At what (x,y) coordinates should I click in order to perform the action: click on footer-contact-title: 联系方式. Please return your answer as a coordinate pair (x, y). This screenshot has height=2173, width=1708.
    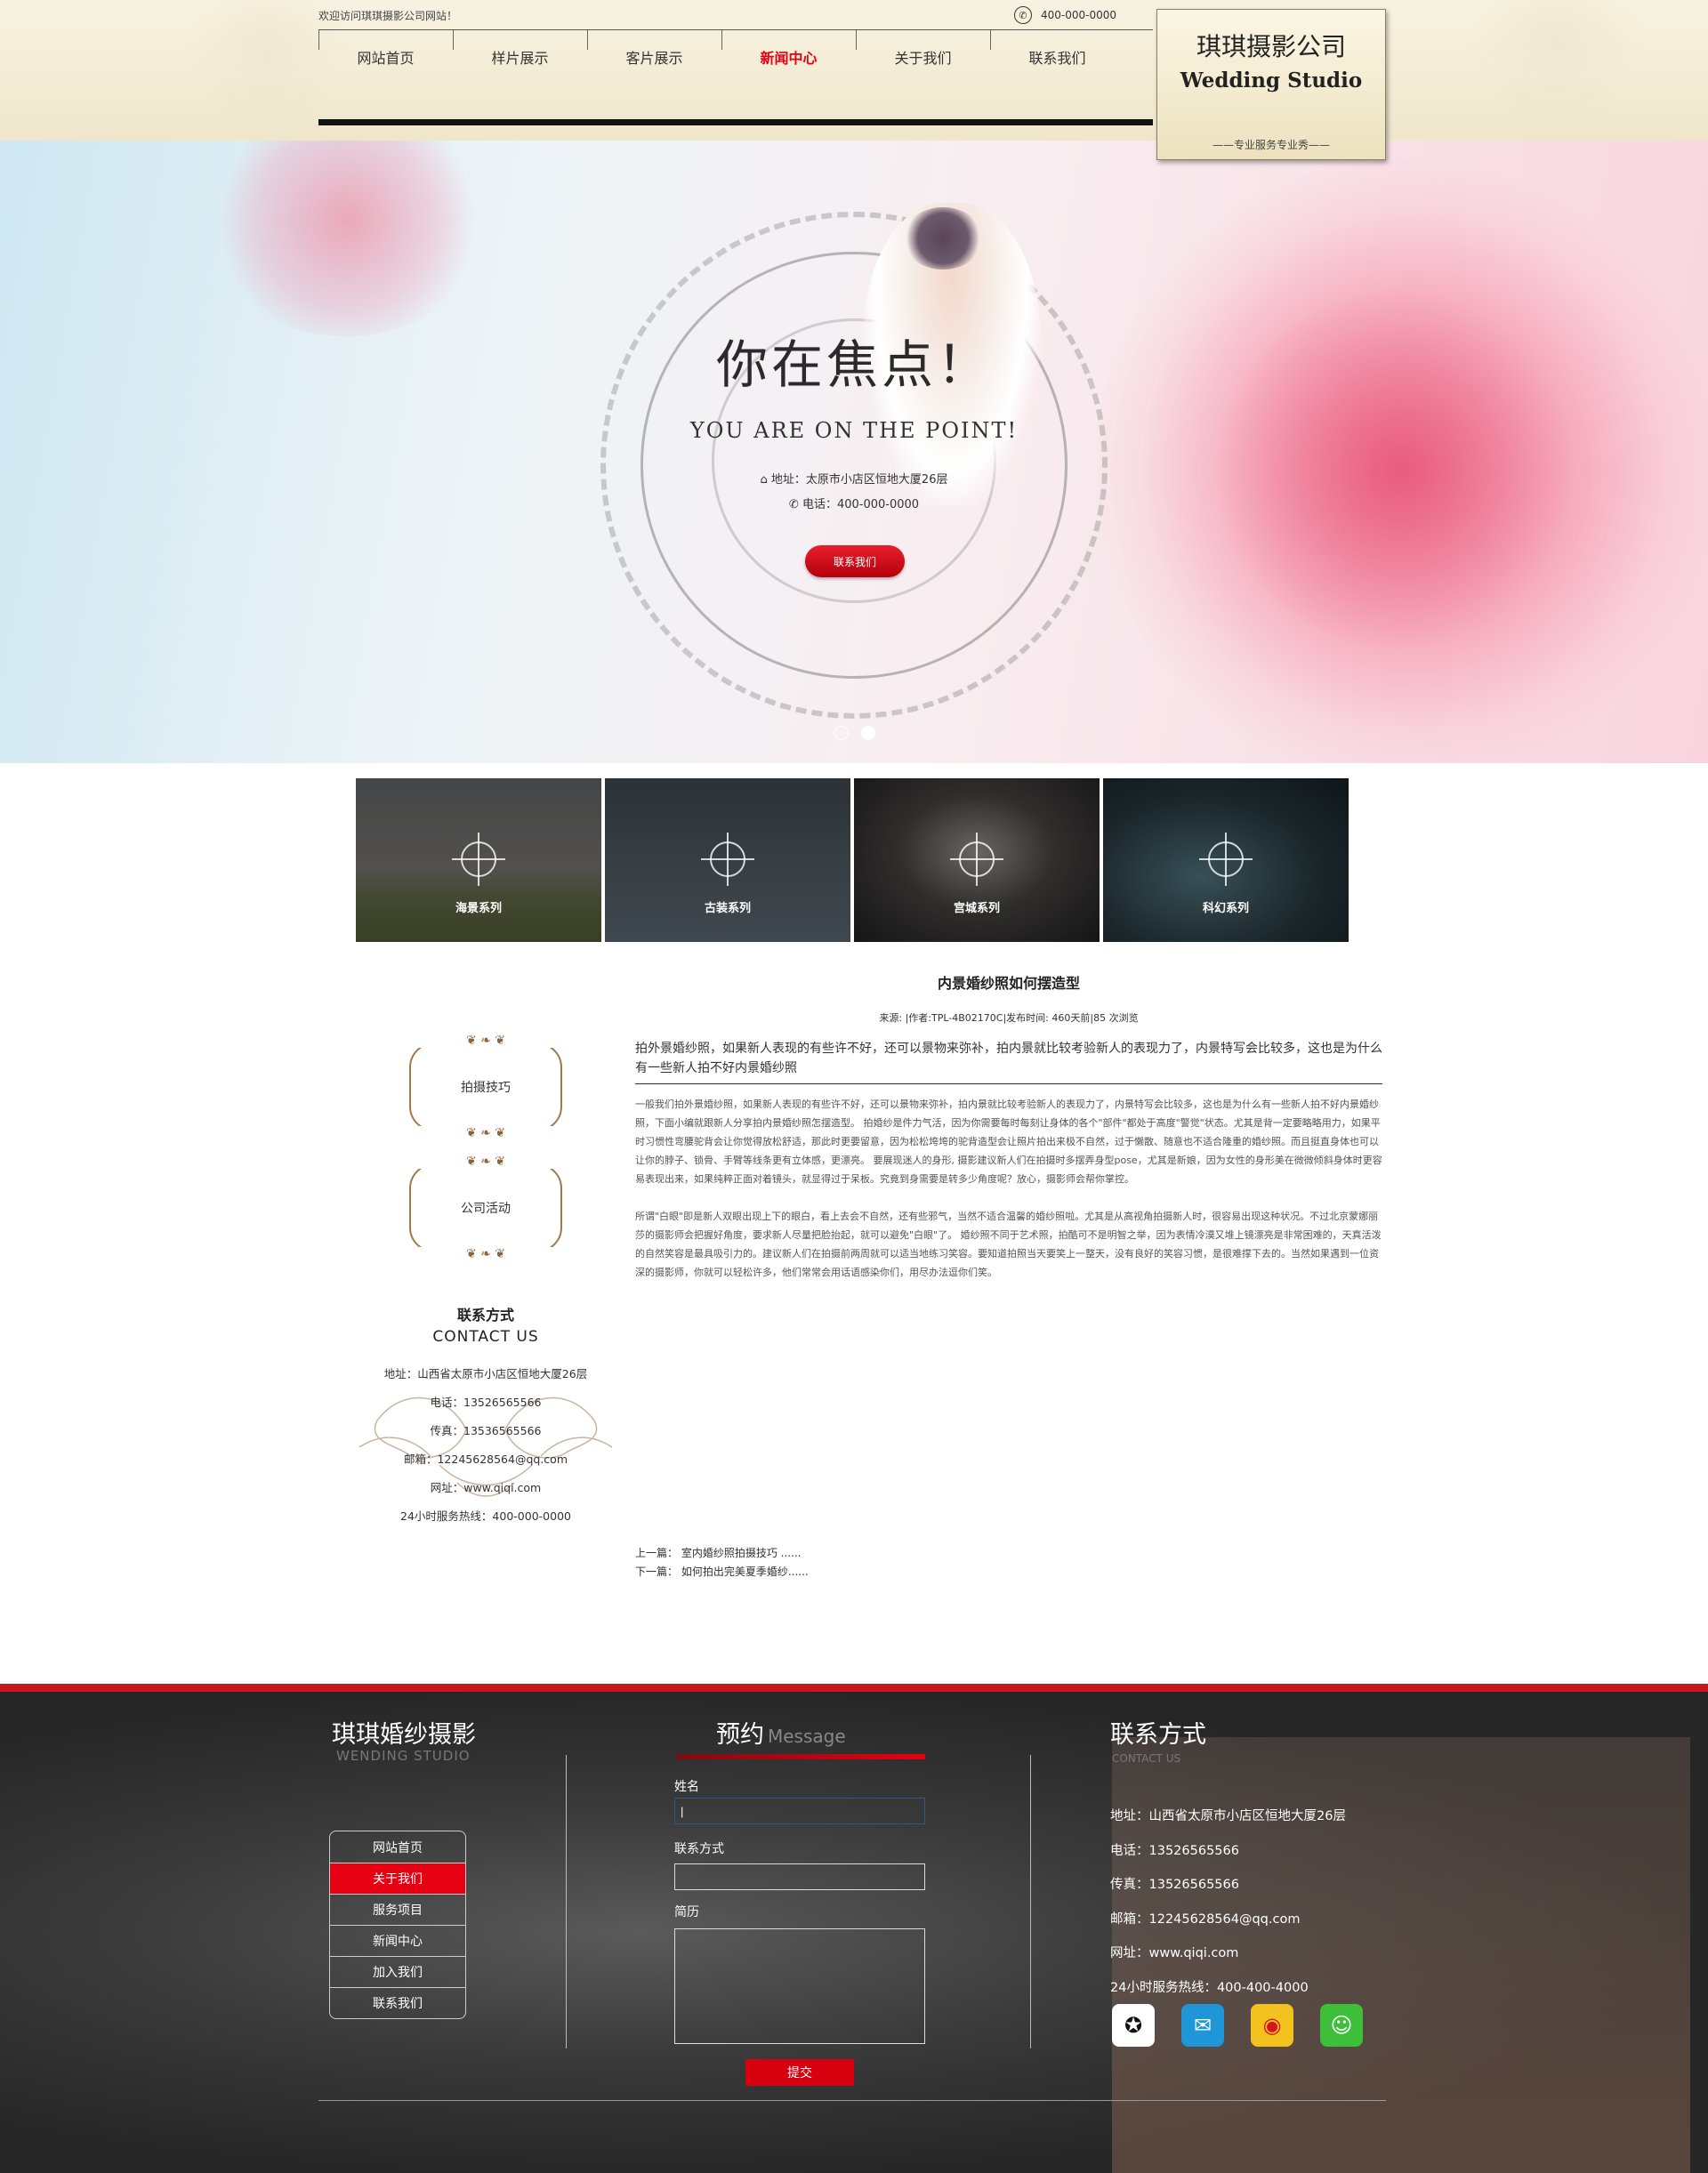
    Looking at the image, I should click on (1158, 1735).